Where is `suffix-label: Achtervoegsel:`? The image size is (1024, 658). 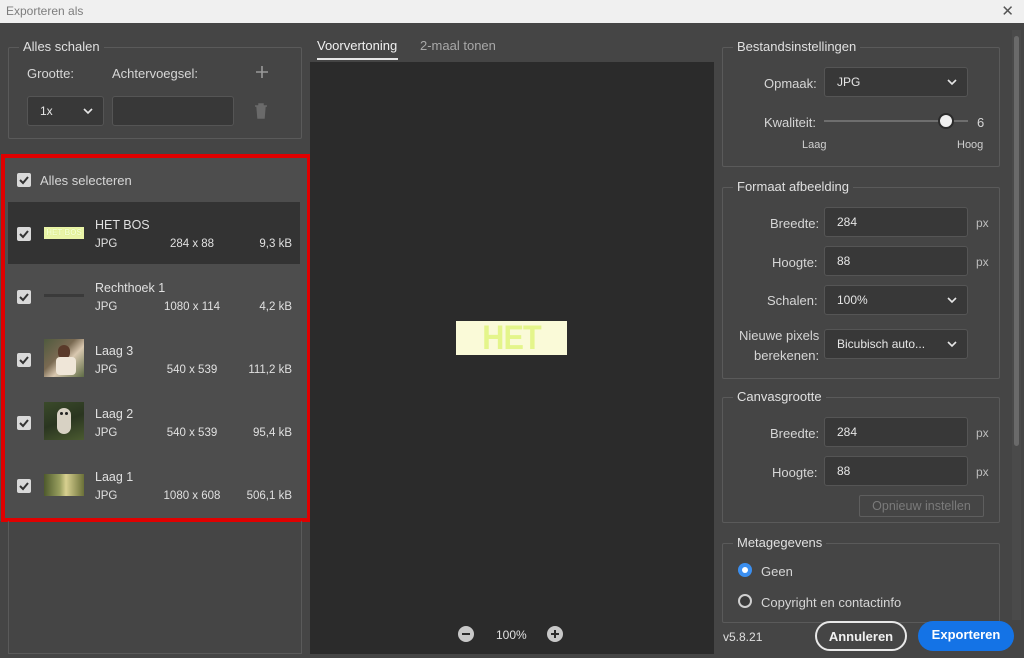 suffix-label: Achtervoegsel: is located at coordinates (155, 73).